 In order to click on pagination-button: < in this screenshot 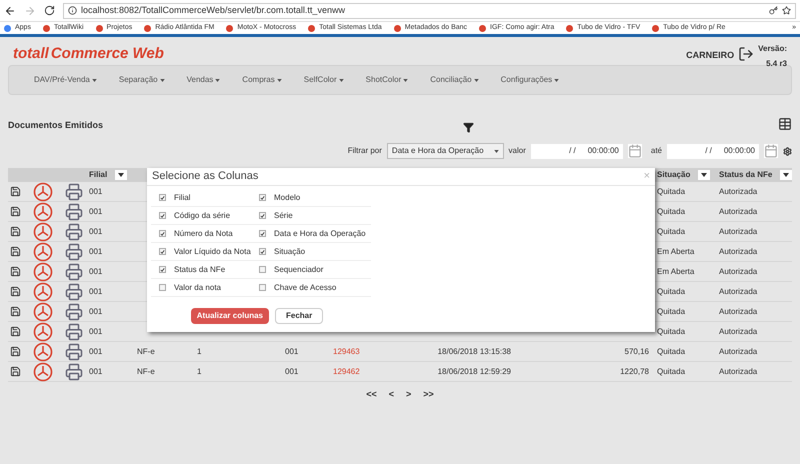, I will do `click(391, 395)`.